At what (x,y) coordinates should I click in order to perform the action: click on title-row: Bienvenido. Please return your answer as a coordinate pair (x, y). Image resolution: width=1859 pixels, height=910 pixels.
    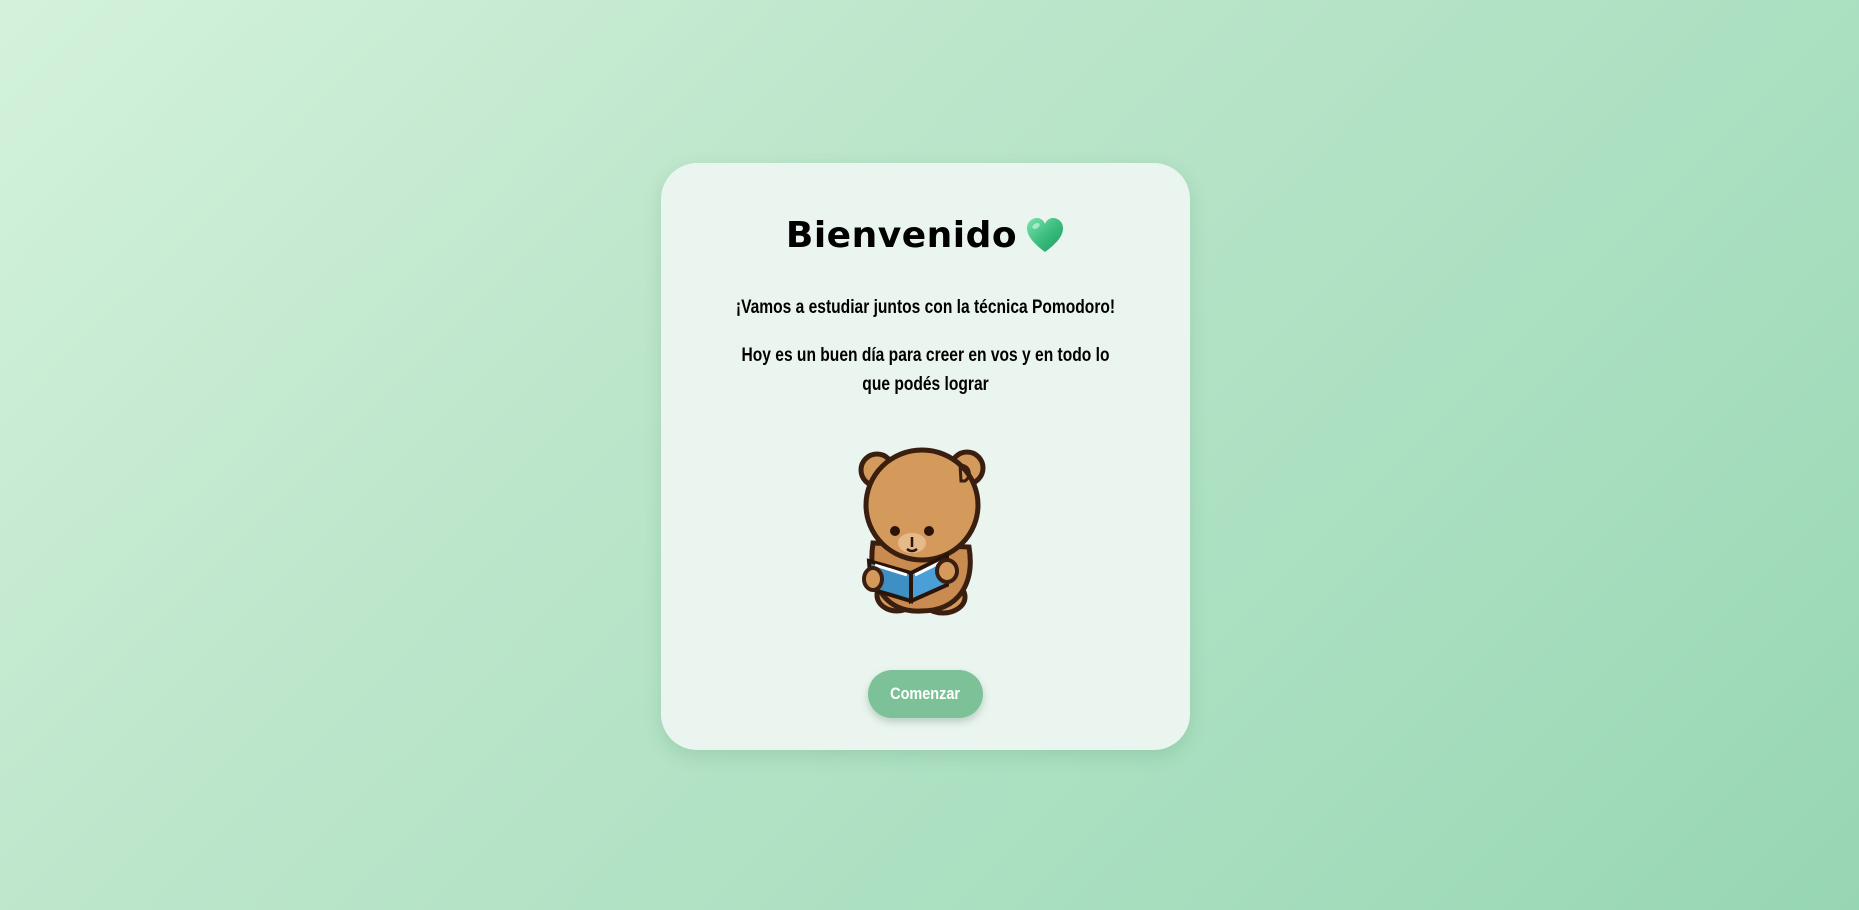
    Looking at the image, I should click on (925, 235).